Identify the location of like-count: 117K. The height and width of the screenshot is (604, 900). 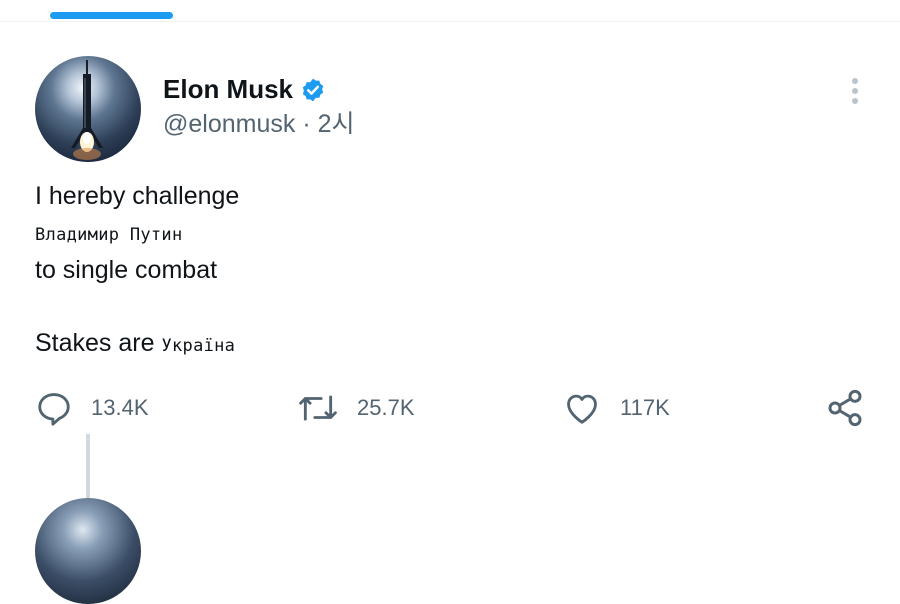
(645, 407).